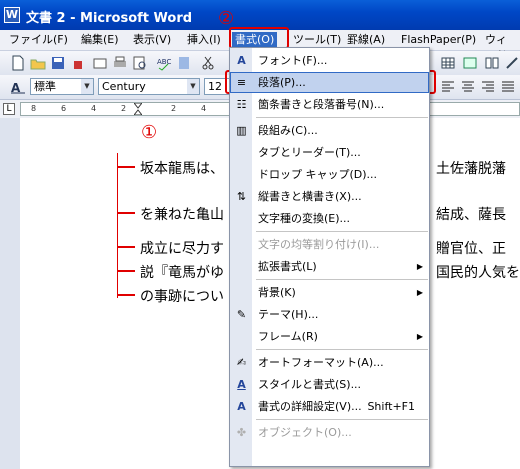 The height and width of the screenshot is (469, 520). What do you see at coordinates (259, 38) in the screenshot?
I see `annotation-box-format-menu` at bounding box center [259, 38].